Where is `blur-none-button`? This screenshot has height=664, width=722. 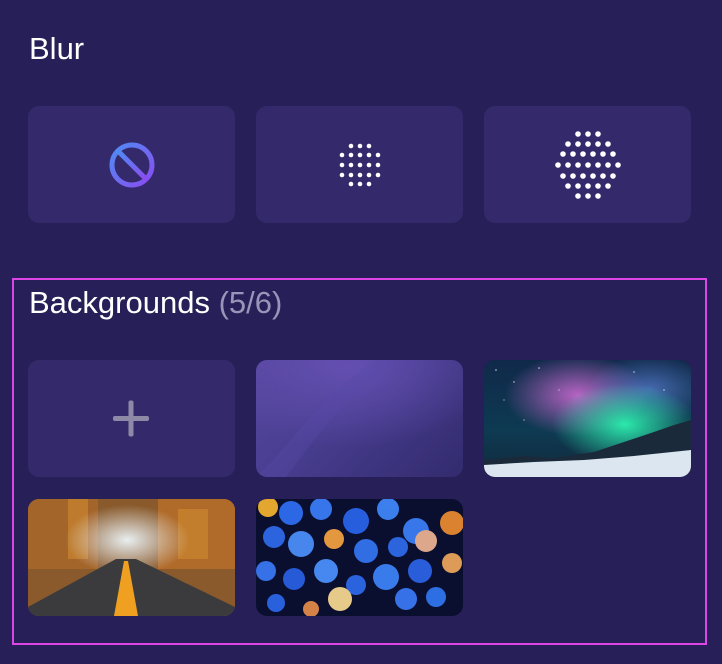 blur-none-button is located at coordinates (131, 164).